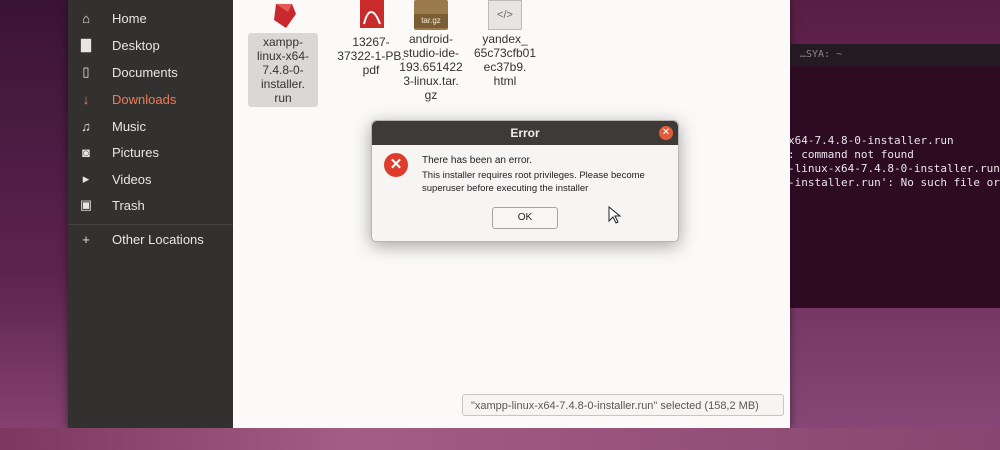 The width and height of the screenshot is (1000, 450). What do you see at coordinates (505, 53) in the screenshot?
I see `file-name-line: 65c73cfb01` at bounding box center [505, 53].